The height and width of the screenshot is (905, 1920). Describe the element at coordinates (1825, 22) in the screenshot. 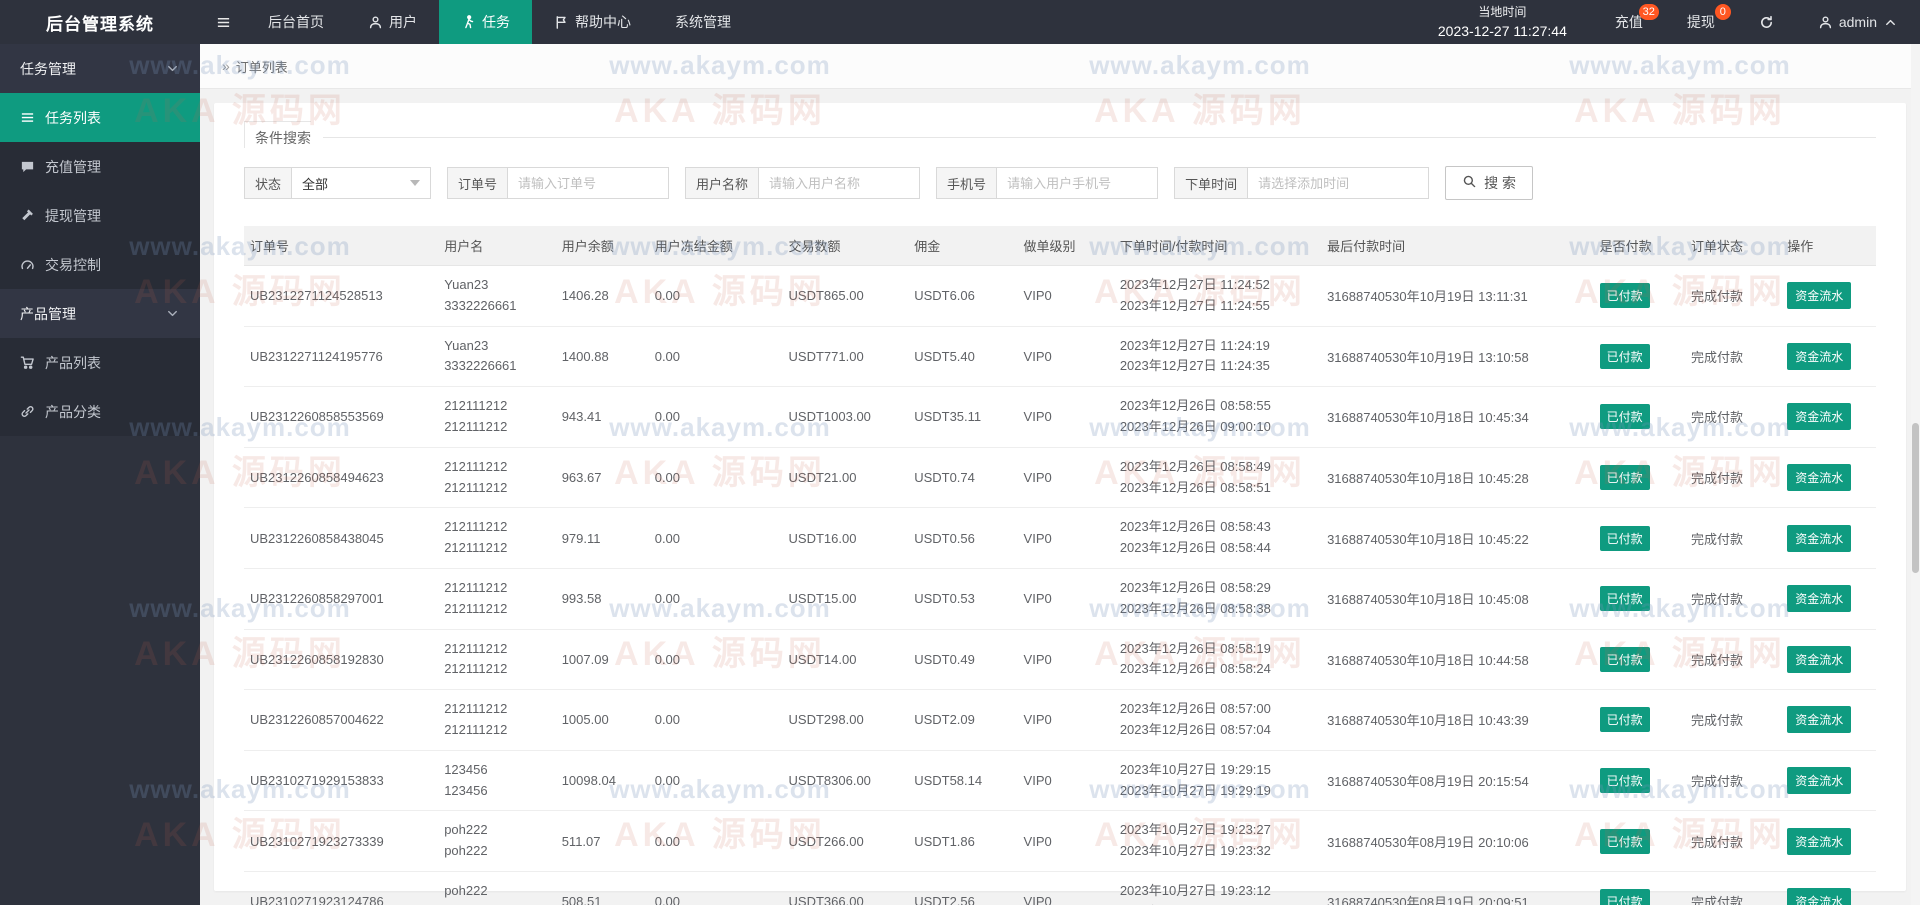

I see `user-icon` at that location.